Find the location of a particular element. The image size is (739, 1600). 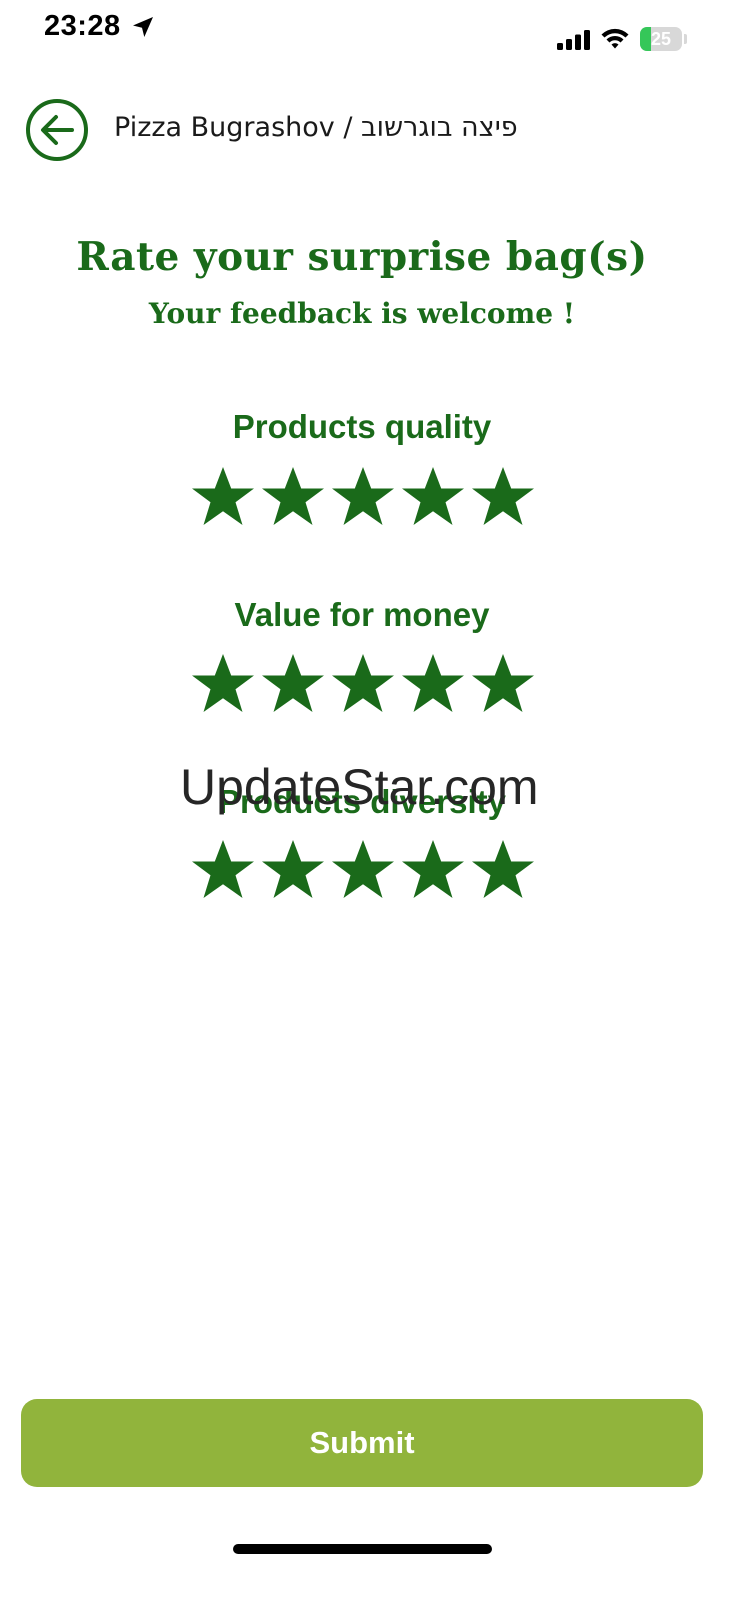

battery-percent-label: 25 is located at coordinates (661, 39).